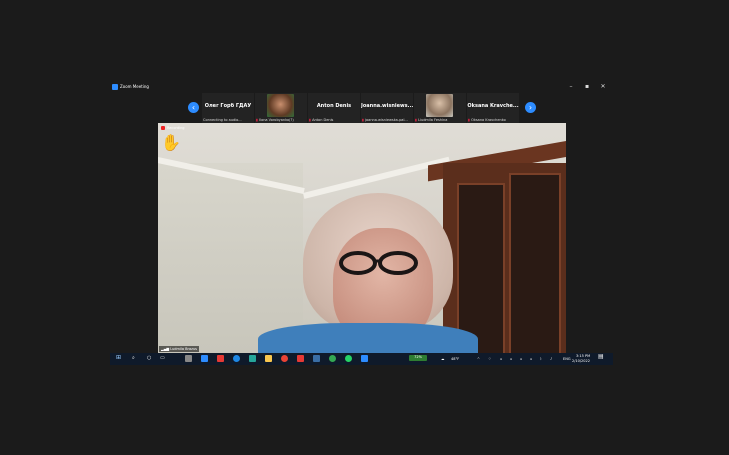  I want to click on search-icon: ⌕, so click(133, 358).